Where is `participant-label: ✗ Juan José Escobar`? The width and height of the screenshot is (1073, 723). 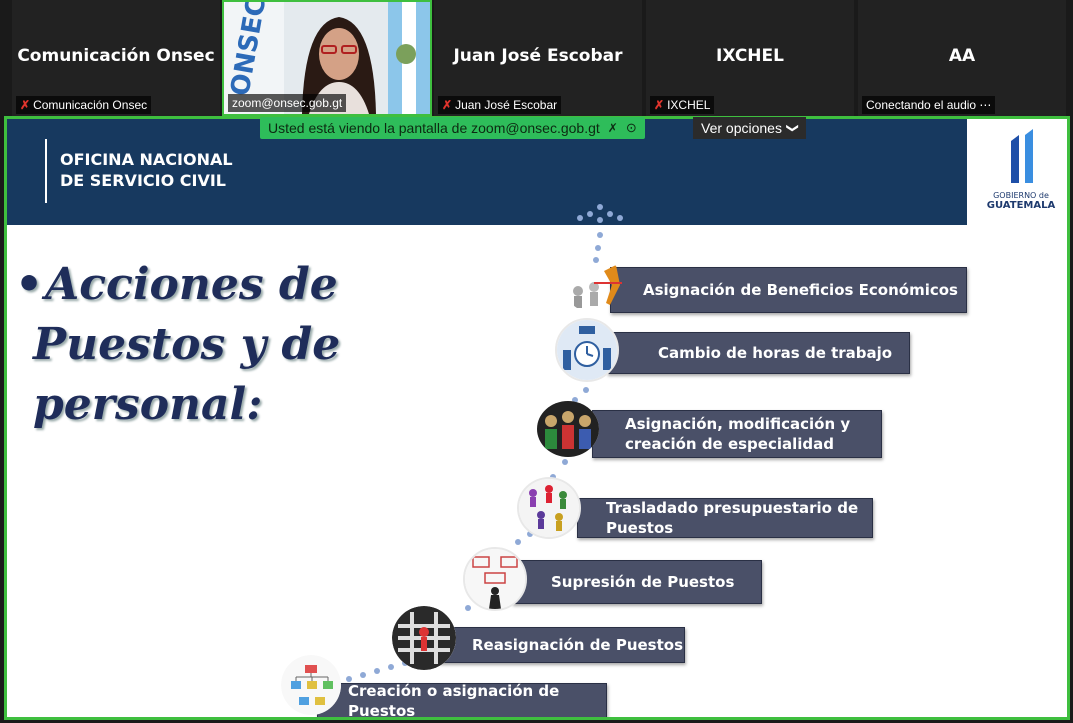 participant-label: ✗ Juan José Escobar is located at coordinates (500, 105).